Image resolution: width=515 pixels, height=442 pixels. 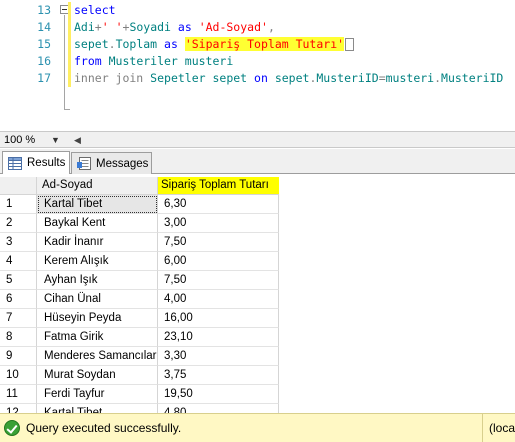 I want to click on grid-icon, so click(x=15, y=163).